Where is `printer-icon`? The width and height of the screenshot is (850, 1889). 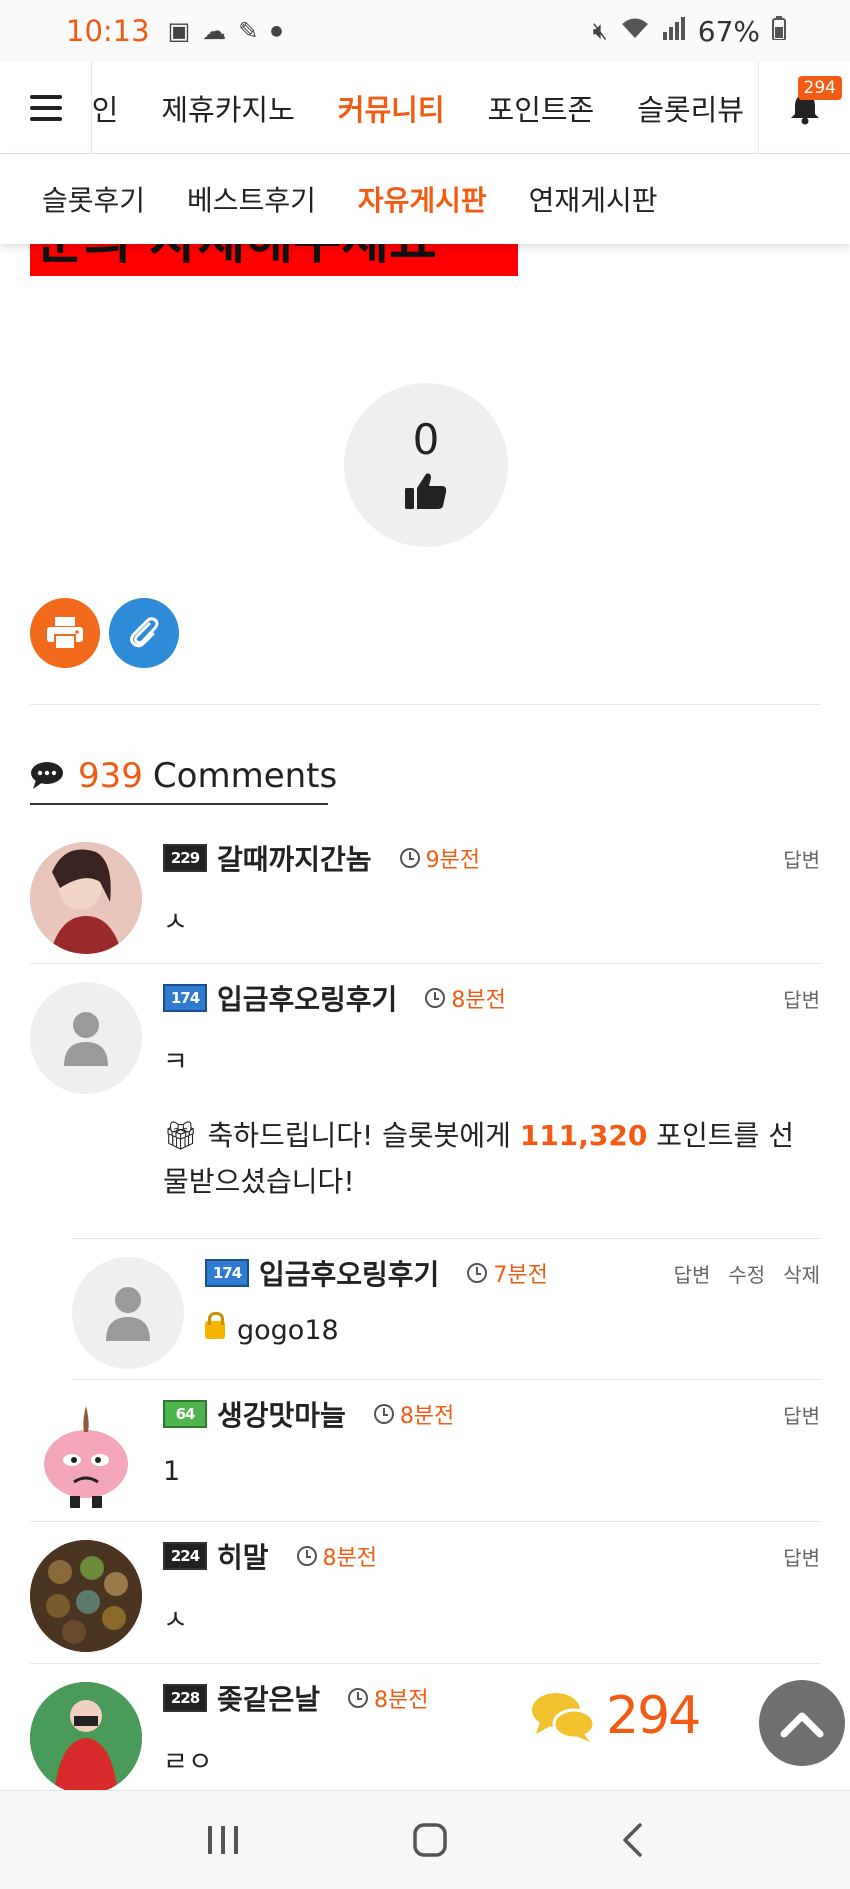 printer-icon is located at coordinates (65, 633).